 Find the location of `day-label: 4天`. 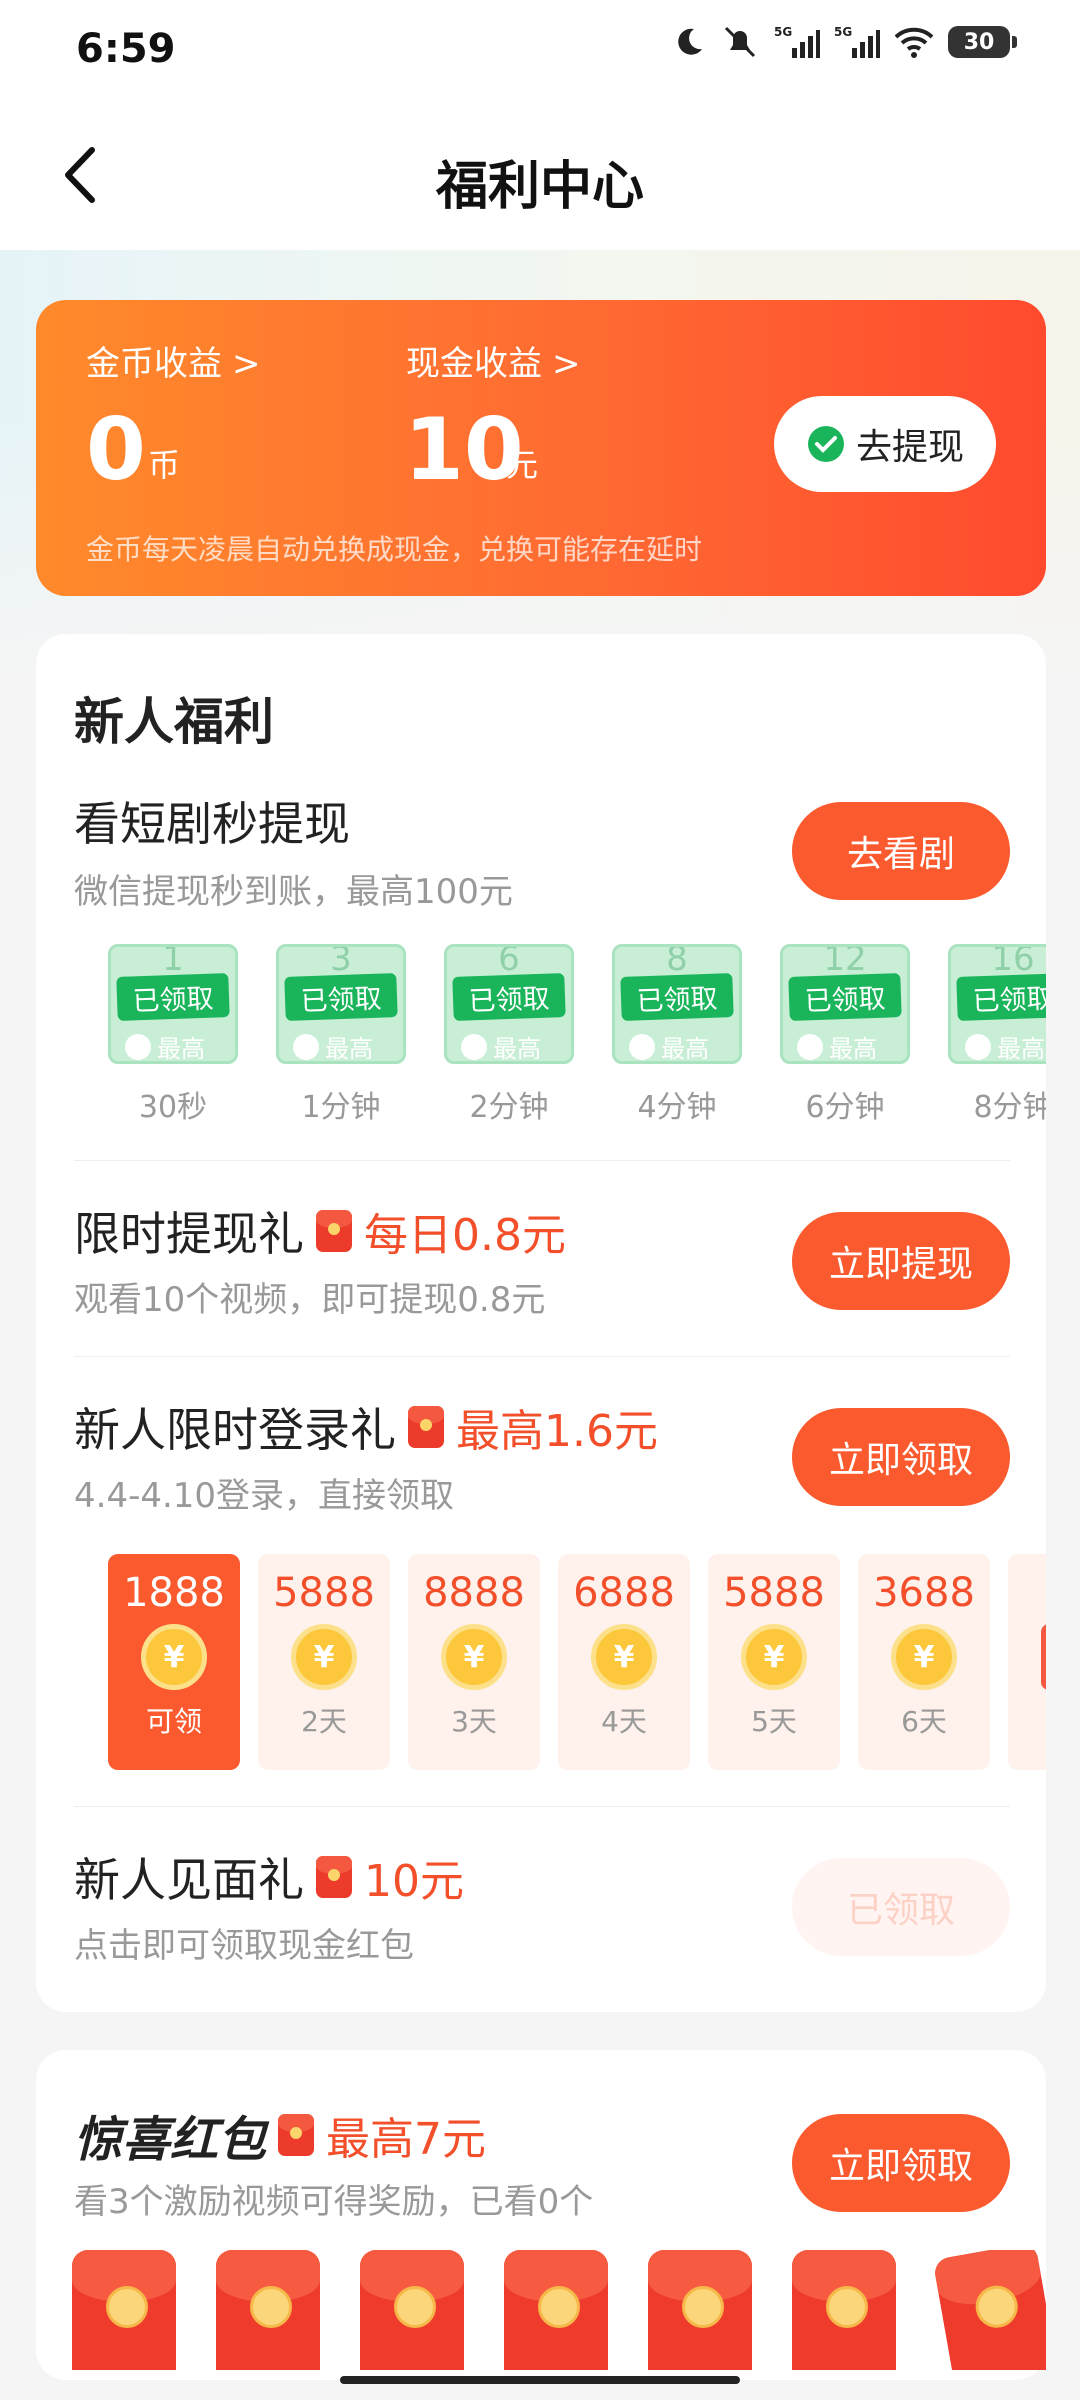

day-label: 4天 is located at coordinates (624, 1721).